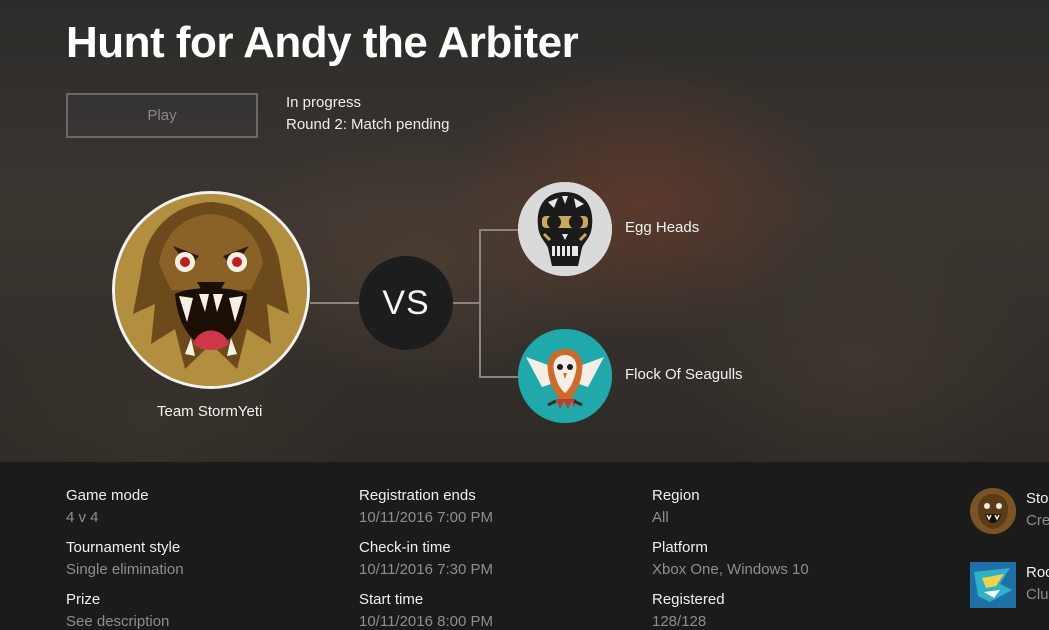  What do you see at coordinates (1037, 572) in the screenshot?
I see `side-club-name: Roc` at bounding box center [1037, 572].